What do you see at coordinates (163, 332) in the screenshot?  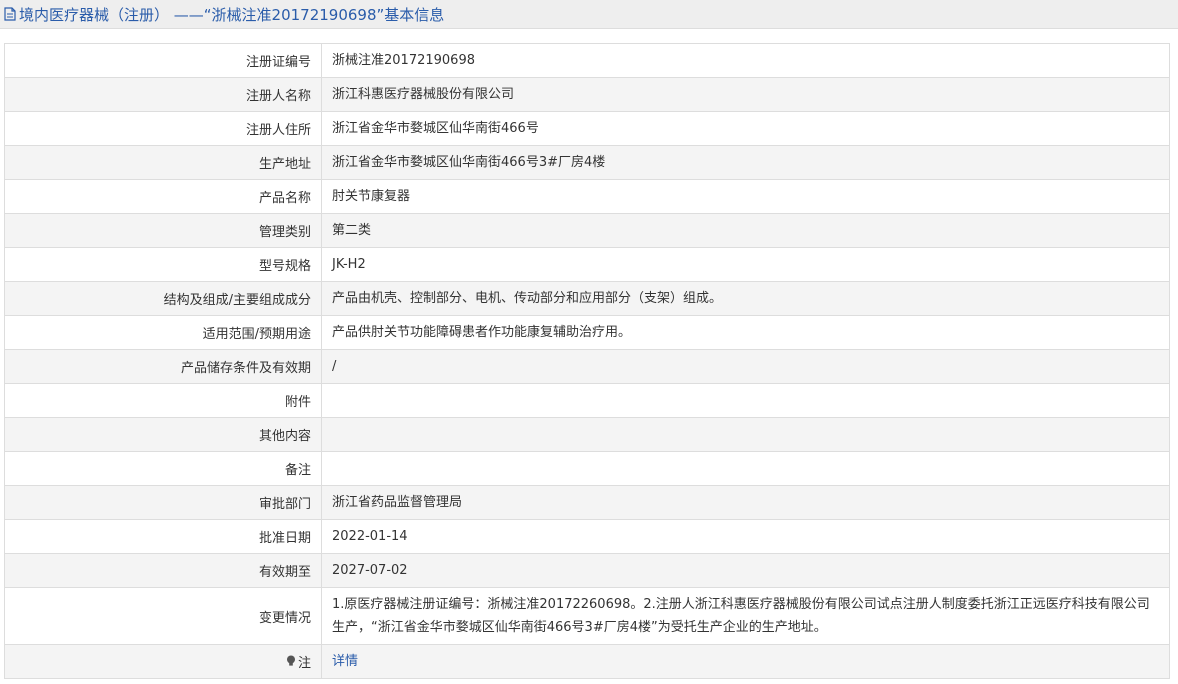 I see `row-label: 适用范围/预期用途` at bounding box center [163, 332].